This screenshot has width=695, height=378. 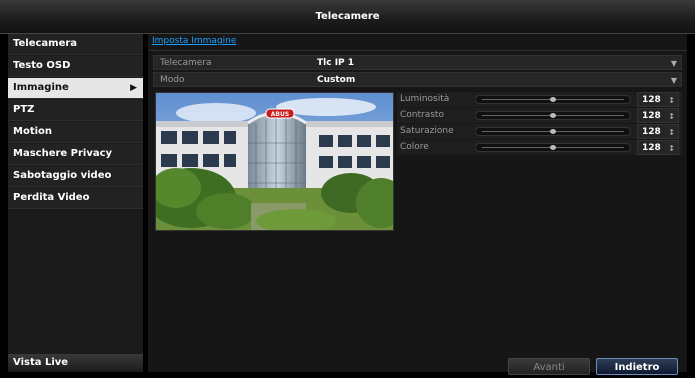 What do you see at coordinates (427, 131) in the screenshot?
I see `saturation-label: Saturazione` at bounding box center [427, 131].